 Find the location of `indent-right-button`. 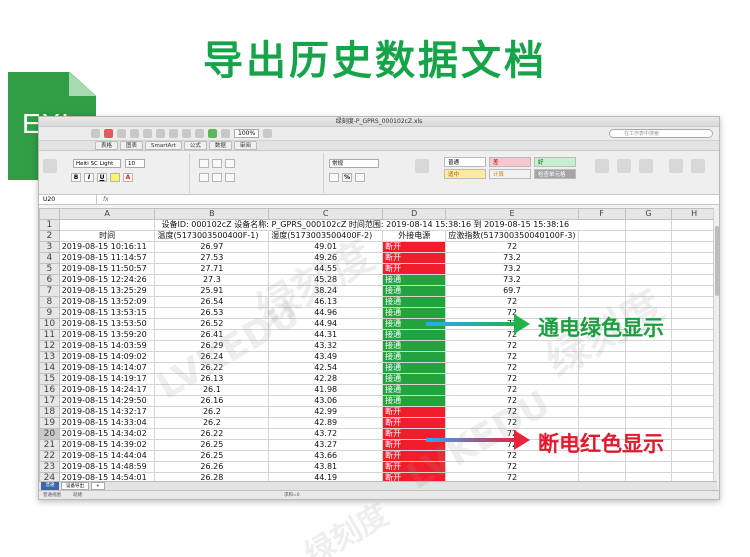

indent-right-button is located at coordinates (217, 177).